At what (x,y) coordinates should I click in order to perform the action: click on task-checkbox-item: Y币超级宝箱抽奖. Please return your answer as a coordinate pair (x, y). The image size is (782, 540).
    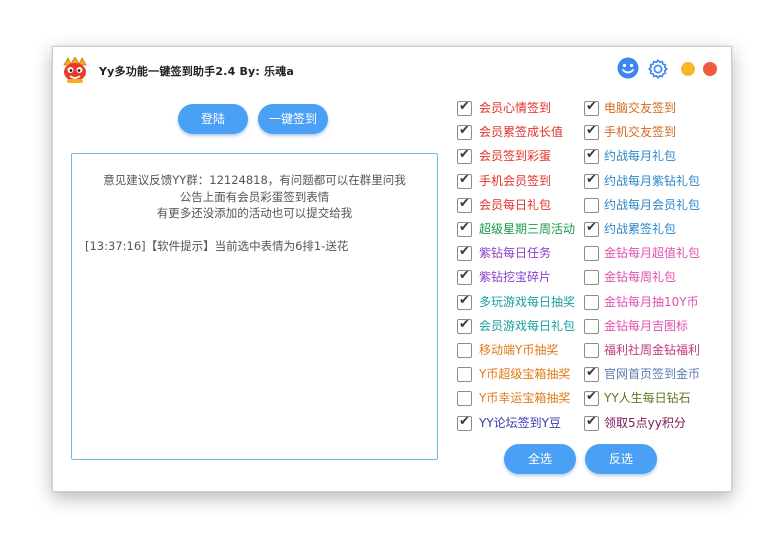
    Looking at the image, I should click on (517, 375).